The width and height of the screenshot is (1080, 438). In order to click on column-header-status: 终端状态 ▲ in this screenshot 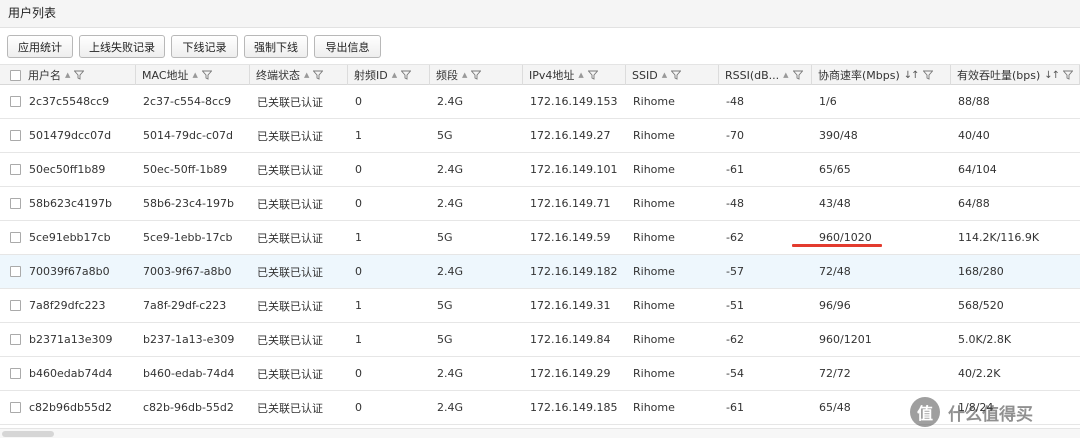, I will do `click(299, 75)`.